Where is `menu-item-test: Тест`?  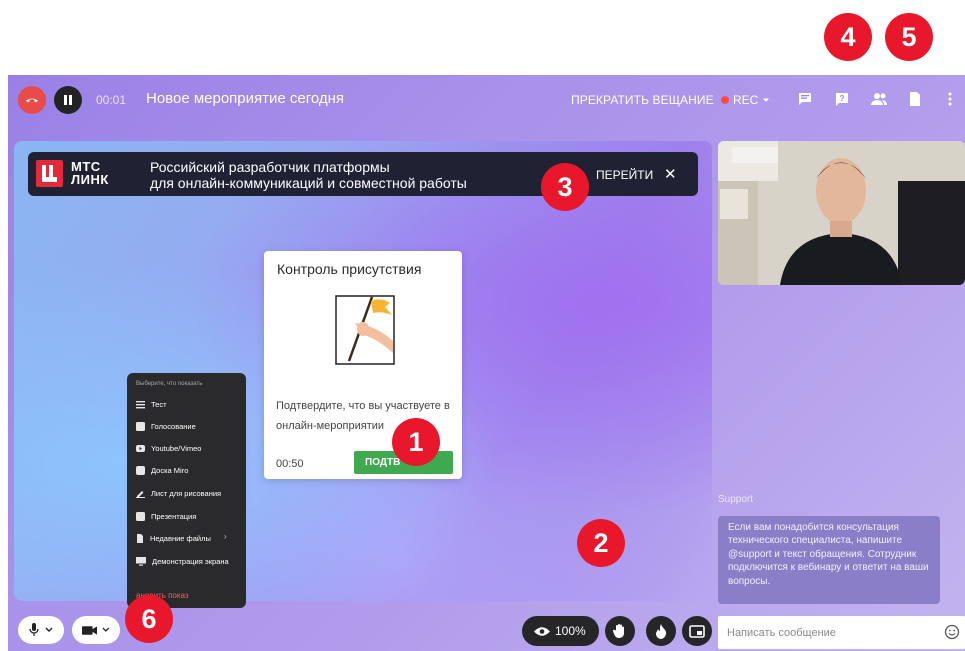
menu-item-test: Тест is located at coordinates (151, 404).